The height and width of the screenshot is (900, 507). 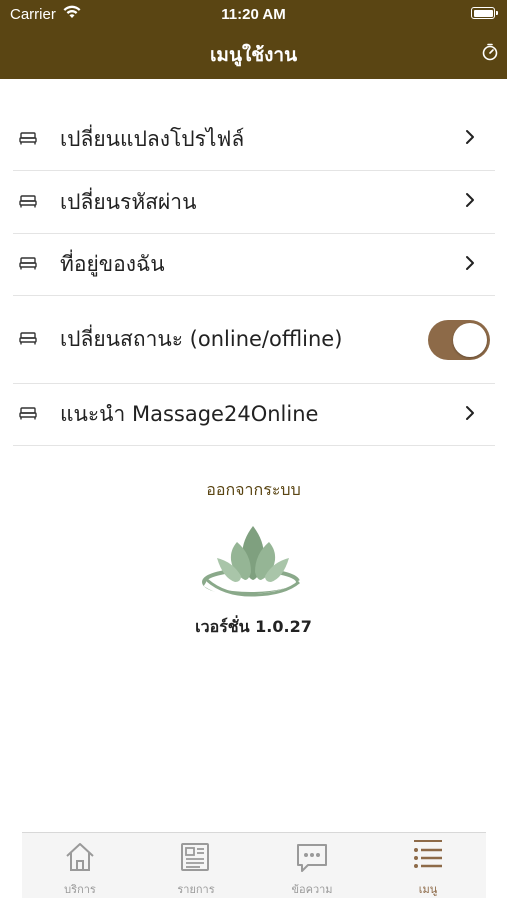 I want to click on tab-label: เมนู, so click(x=428, y=889).